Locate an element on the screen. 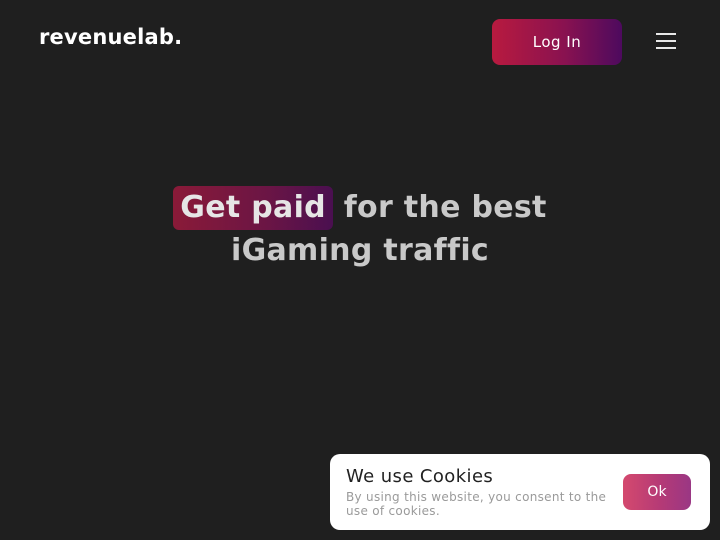  hamburger-menu-icon is located at coordinates (666, 41).